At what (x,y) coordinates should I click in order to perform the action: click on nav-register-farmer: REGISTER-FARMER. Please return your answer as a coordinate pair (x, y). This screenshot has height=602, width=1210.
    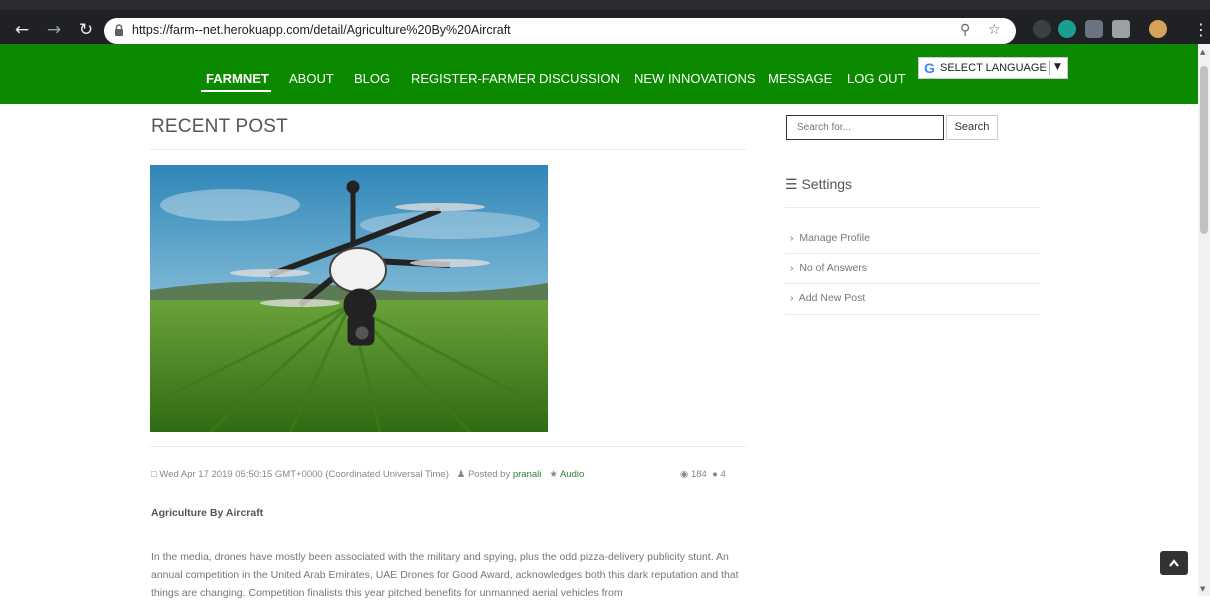
    Looking at the image, I should click on (473, 78).